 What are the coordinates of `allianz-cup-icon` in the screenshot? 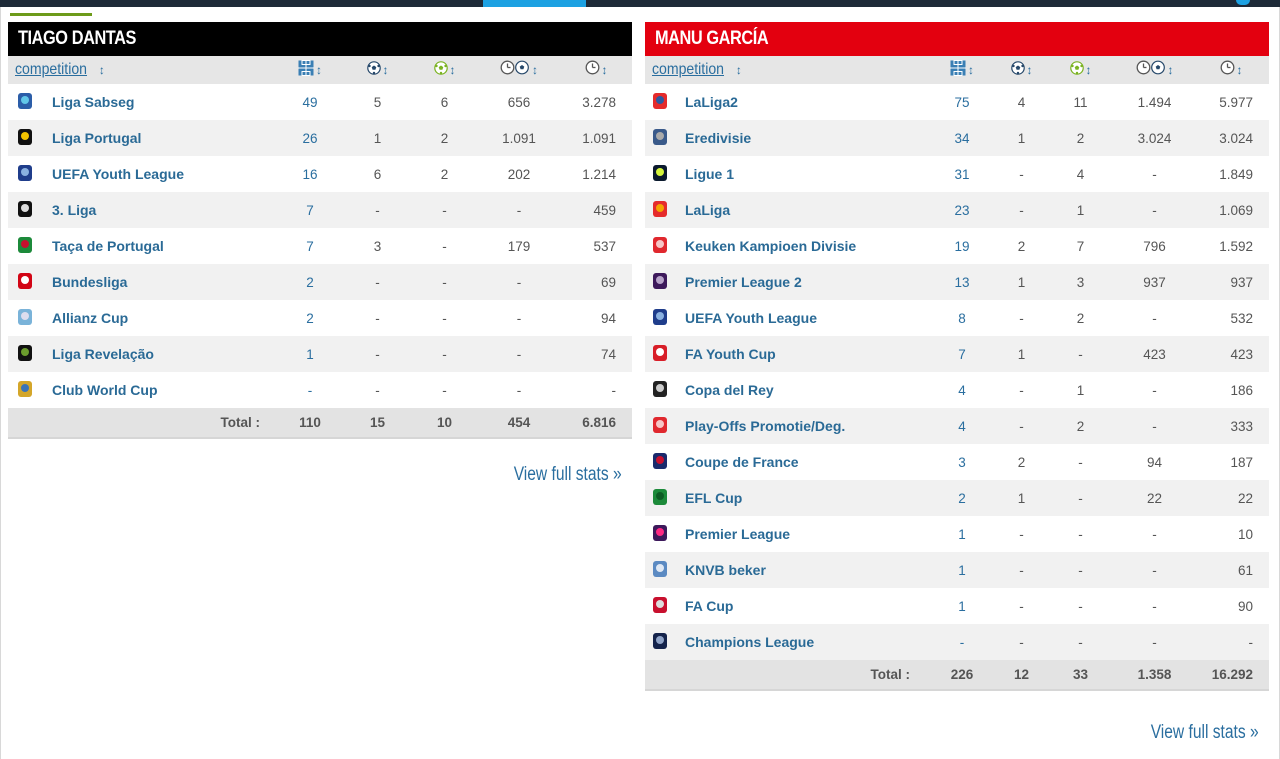 It's located at (25, 318).